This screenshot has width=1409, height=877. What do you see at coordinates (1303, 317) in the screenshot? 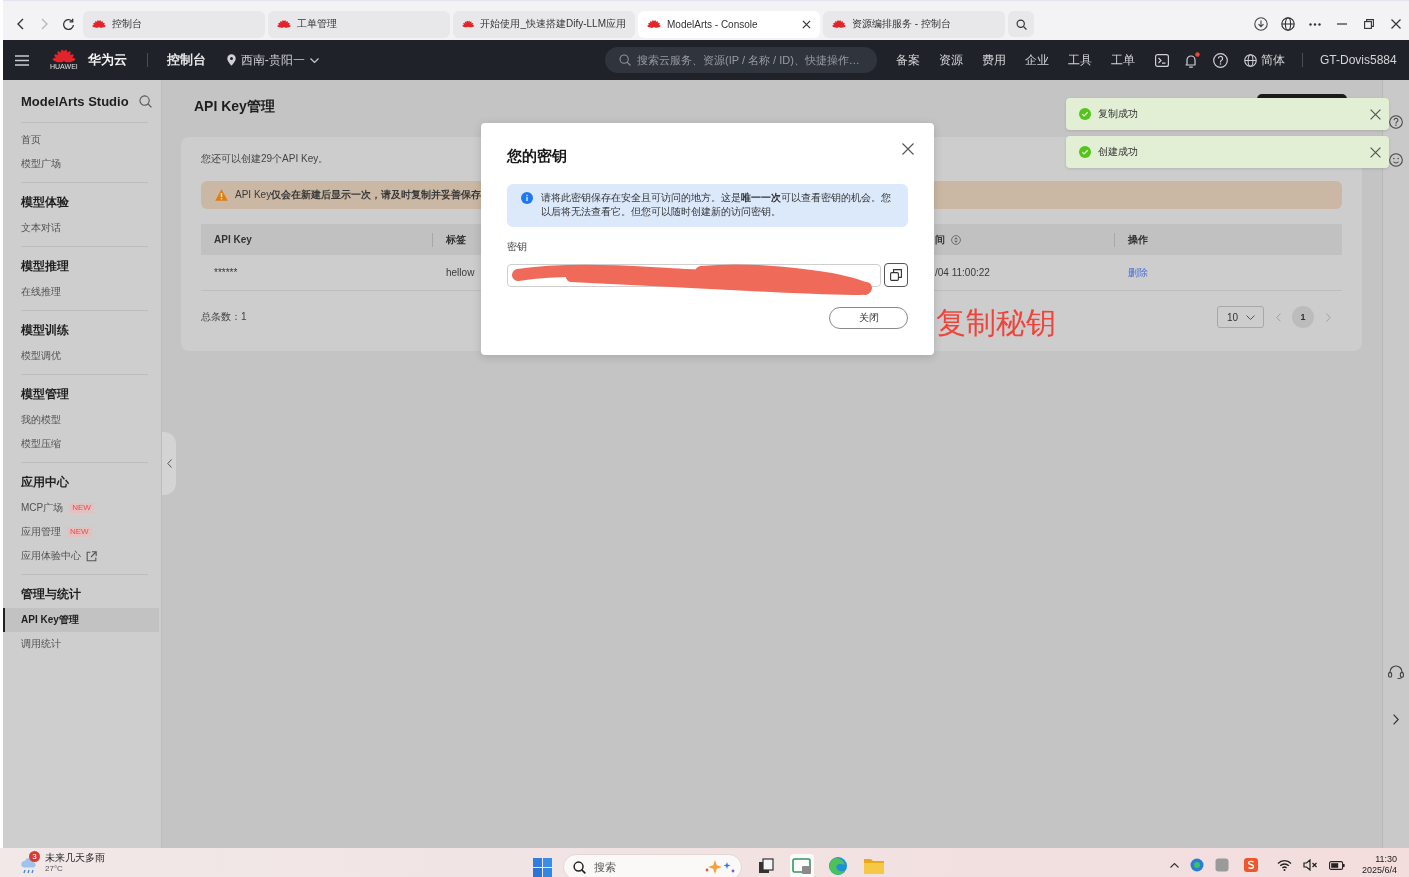
I see `page-button: 1` at bounding box center [1303, 317].